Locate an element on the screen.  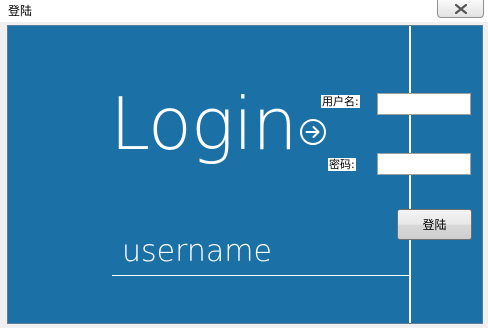
arrow-right-circle-icon is located at coordinates (313, 132).